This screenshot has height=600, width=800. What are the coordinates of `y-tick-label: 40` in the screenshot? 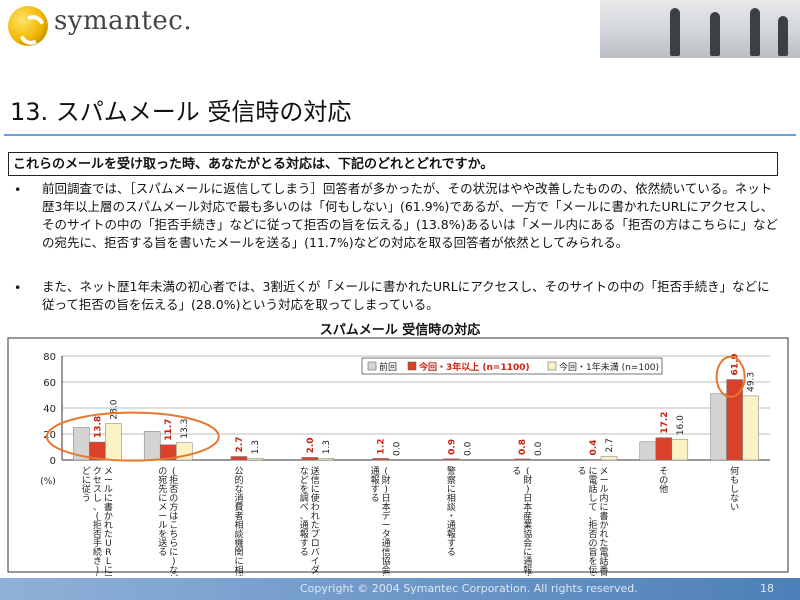 It's located at (49, 409).